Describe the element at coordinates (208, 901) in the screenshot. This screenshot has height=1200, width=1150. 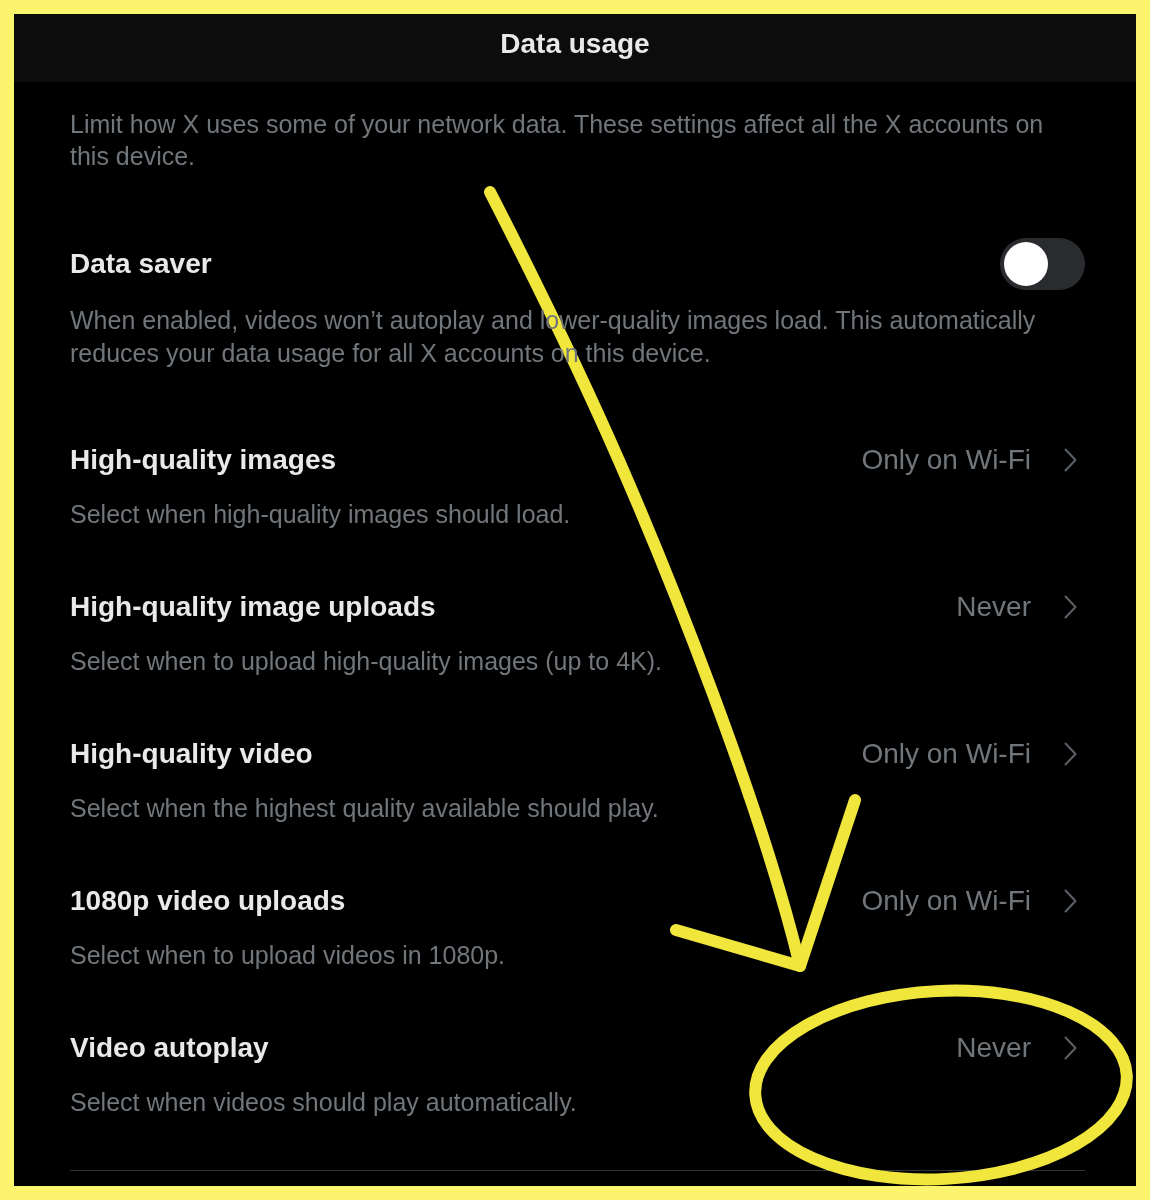
I see `setting-title: 1080p video uploads` at that location.